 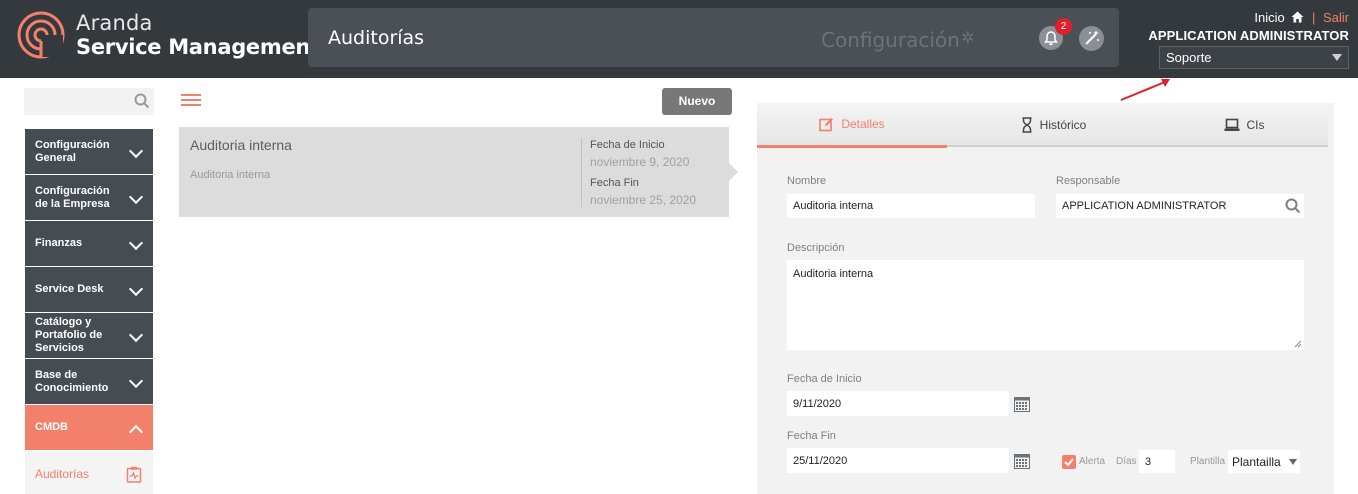 I want to click on record-start-label: Fecha de Inicio, so click(x=627, y=145).